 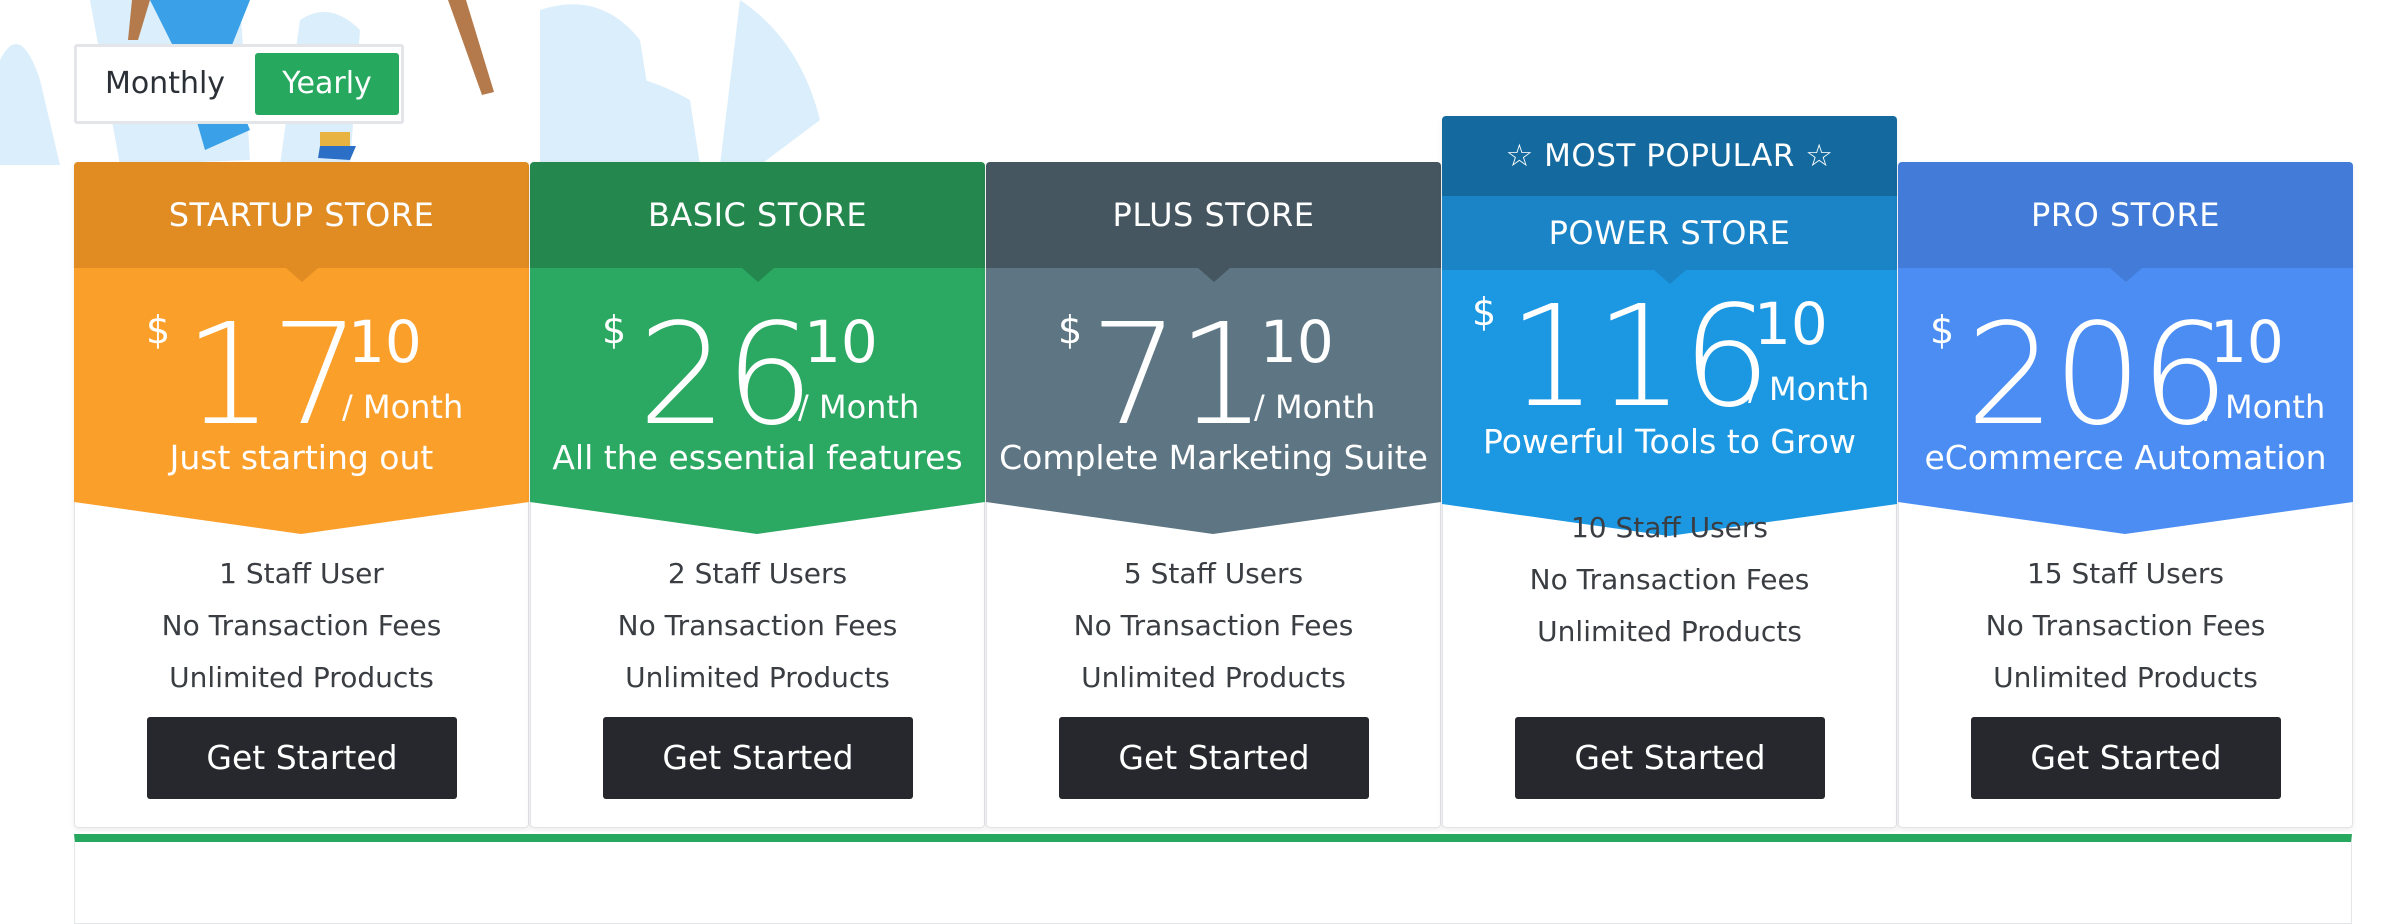 I want to click on price-panel: $ 206 10 / Month eCommerce Automation, so click(x=2125, y=412).